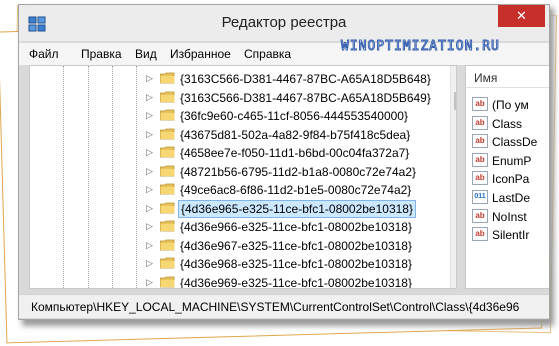  What do you see at coordinates (296, 246) in the screenshot?
I see `registry-key-label: {4d36e967-e325-11ce-bfc1-08002be10318}` at bounding box center [296, 246].